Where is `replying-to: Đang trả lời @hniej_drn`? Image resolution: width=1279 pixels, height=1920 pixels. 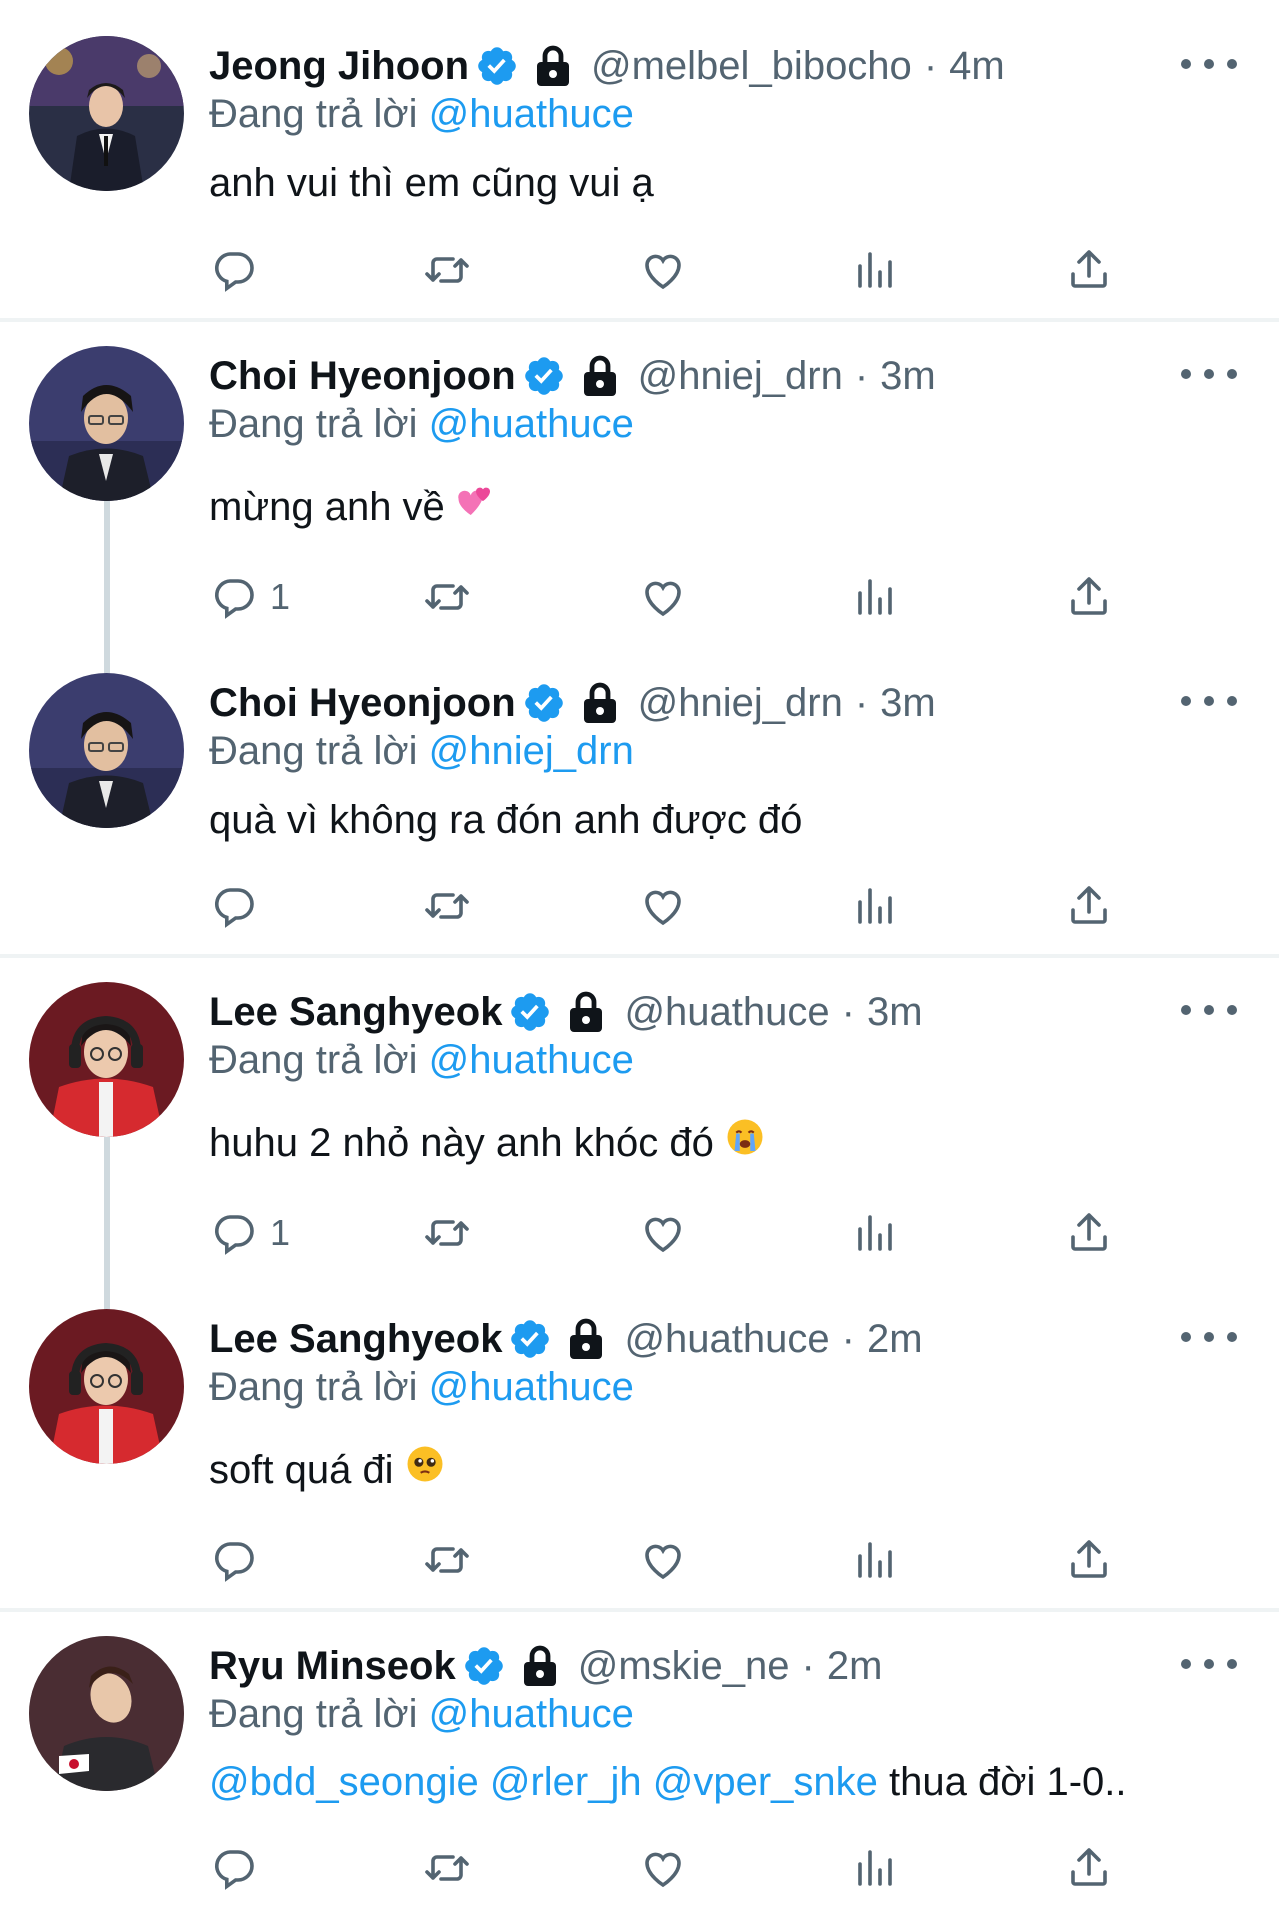
replying-to: Đang trả lời @hniej_drn is located at coordinates (421, 751).